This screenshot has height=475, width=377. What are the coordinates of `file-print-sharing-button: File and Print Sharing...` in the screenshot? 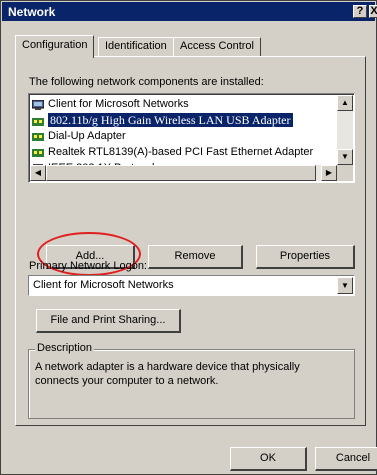 It's located at (108, 321).